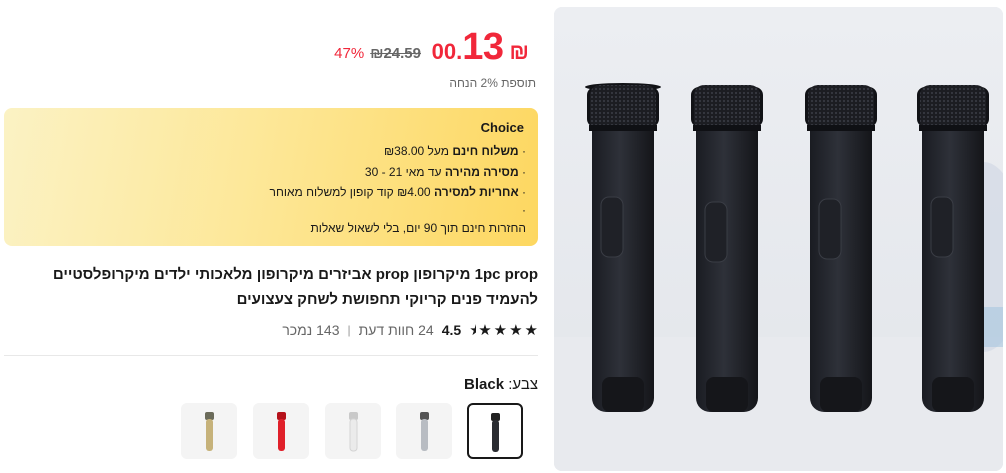 The width and height of the screenshot is (1006, 473). I want to click on price-integer: 13, so click(483, 47).